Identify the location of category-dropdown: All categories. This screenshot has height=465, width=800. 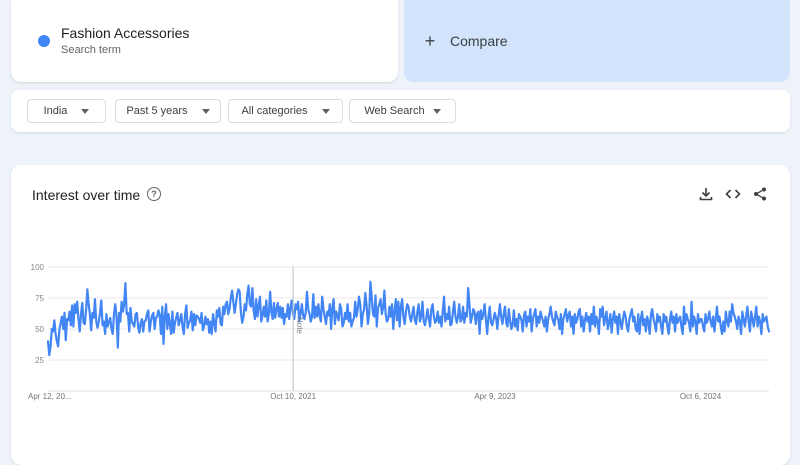
(285, 111).